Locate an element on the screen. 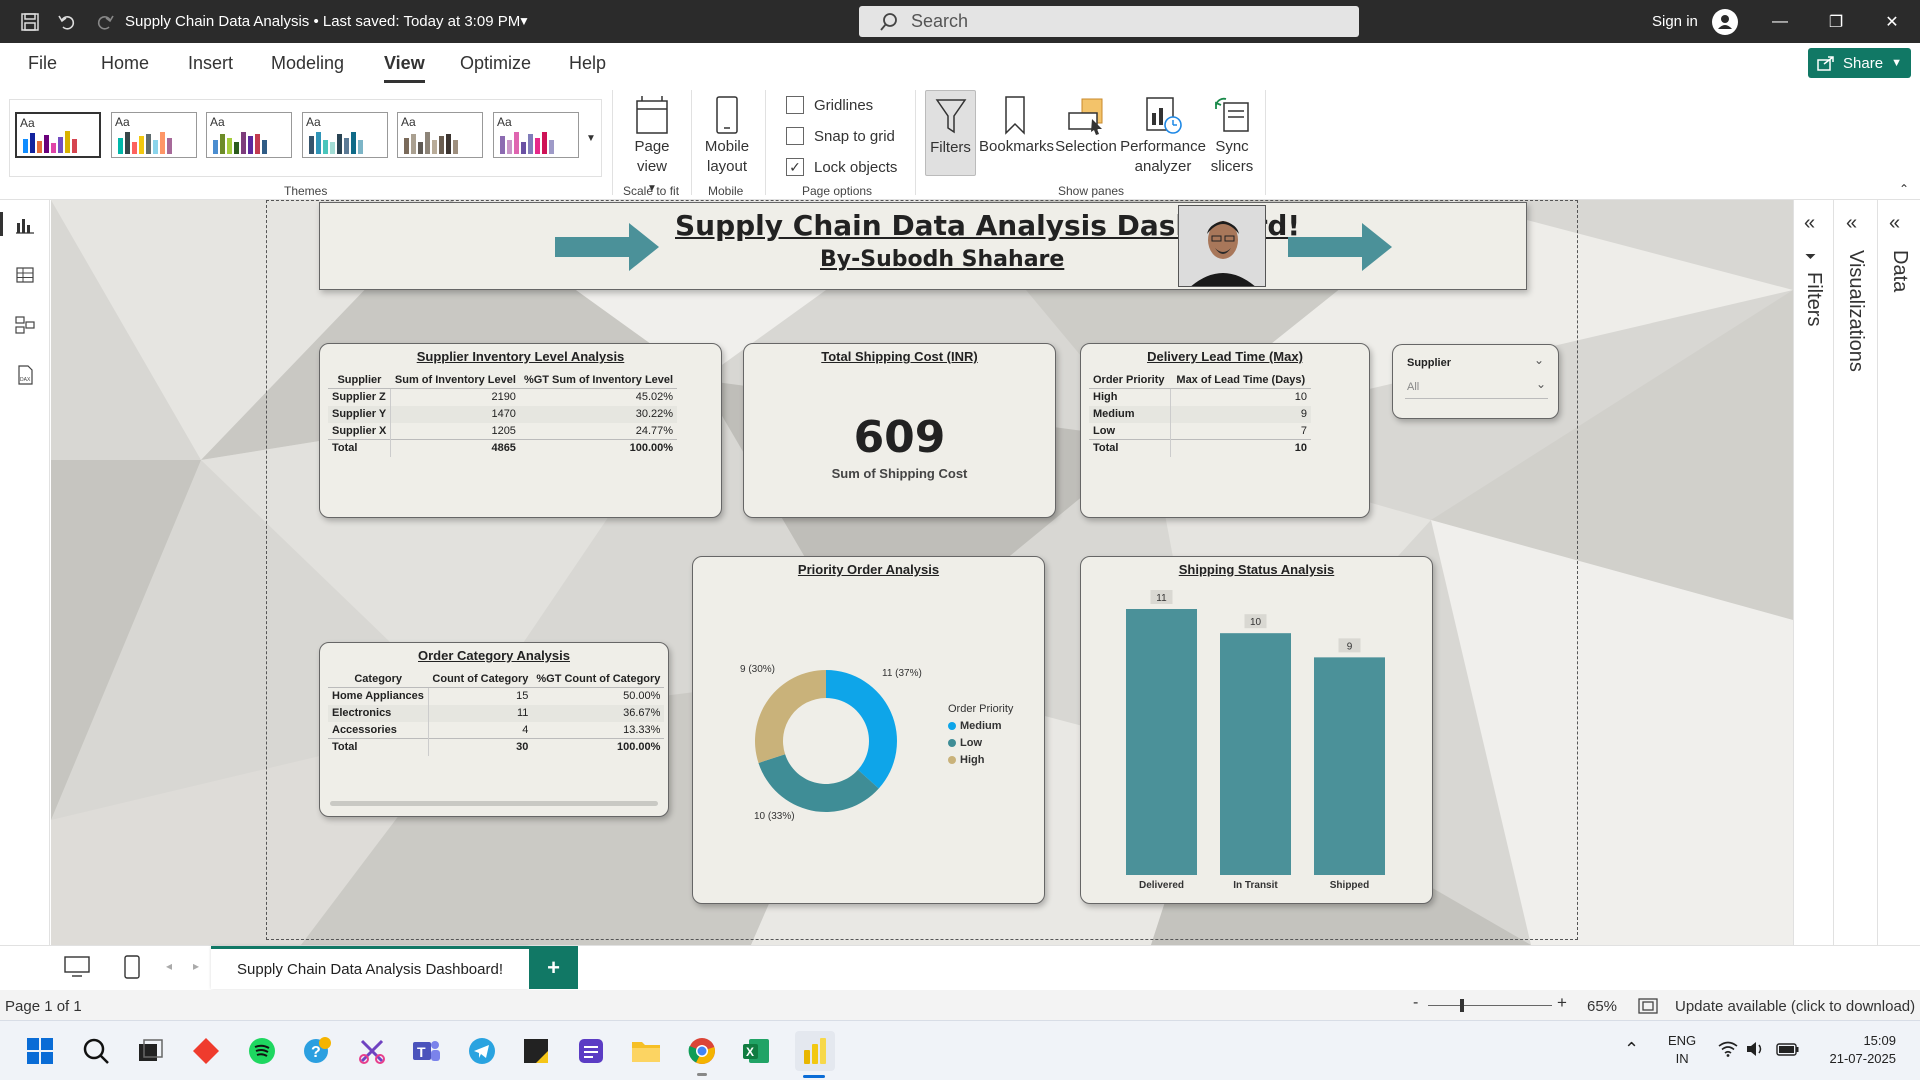  chevron-down-icon: ⌄ is located at coordinates (1539, 360).